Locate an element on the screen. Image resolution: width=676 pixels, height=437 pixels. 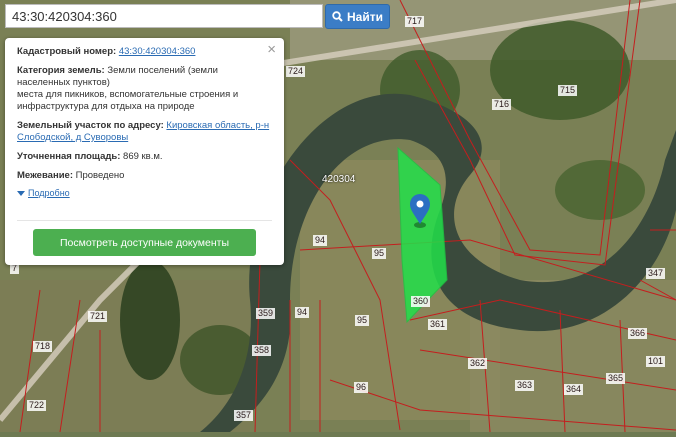
area-value: 869 кв.м. is located at coordinates (143, 156).